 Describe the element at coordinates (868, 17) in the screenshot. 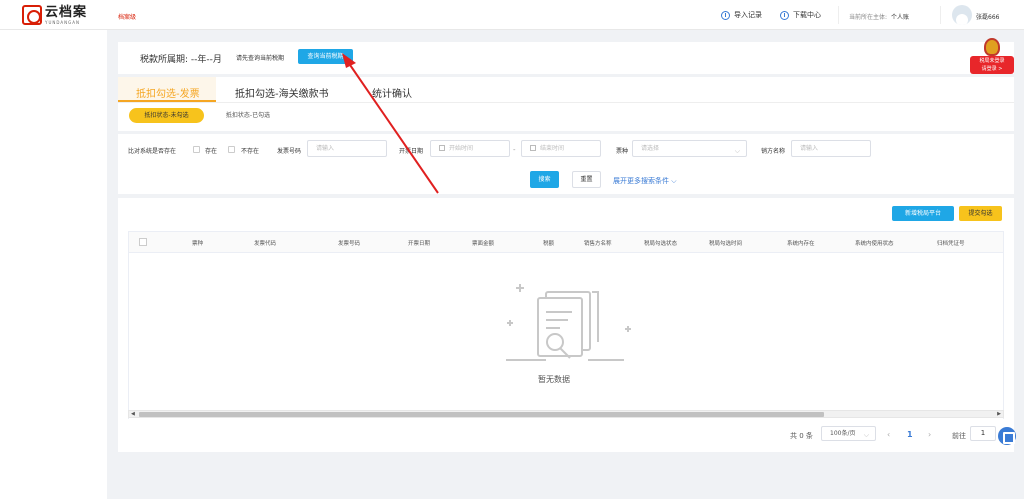

I see `entity-label: 当前所在主体:` at that location.